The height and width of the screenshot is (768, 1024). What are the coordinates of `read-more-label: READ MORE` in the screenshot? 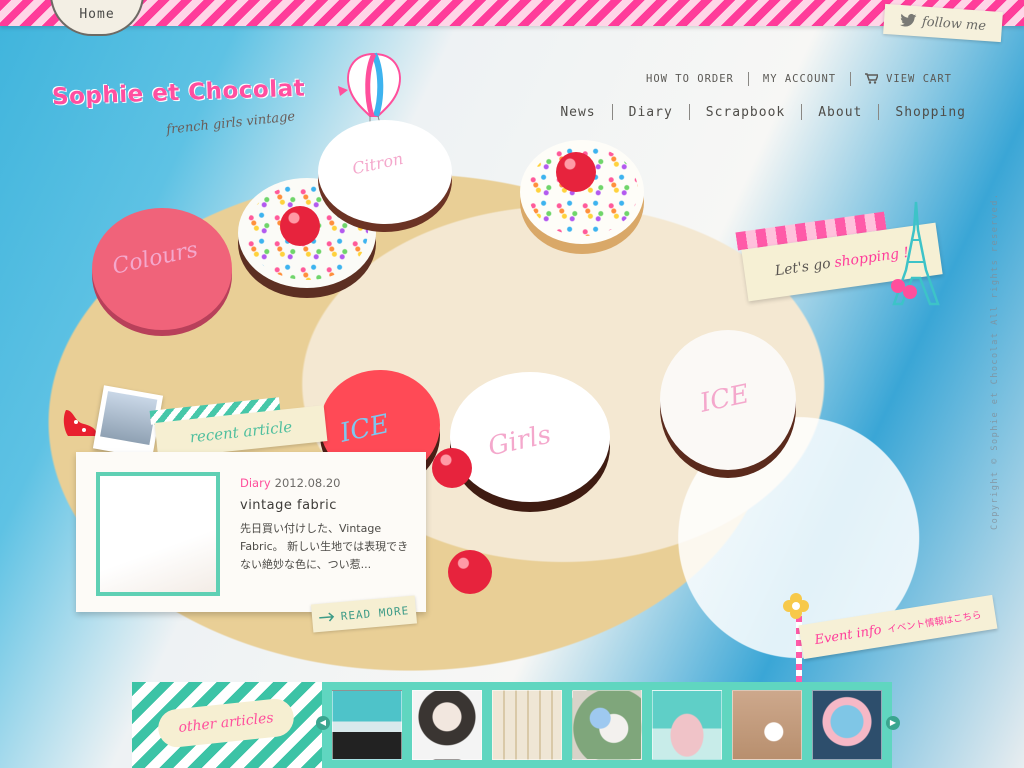 It's located at (375, 613).